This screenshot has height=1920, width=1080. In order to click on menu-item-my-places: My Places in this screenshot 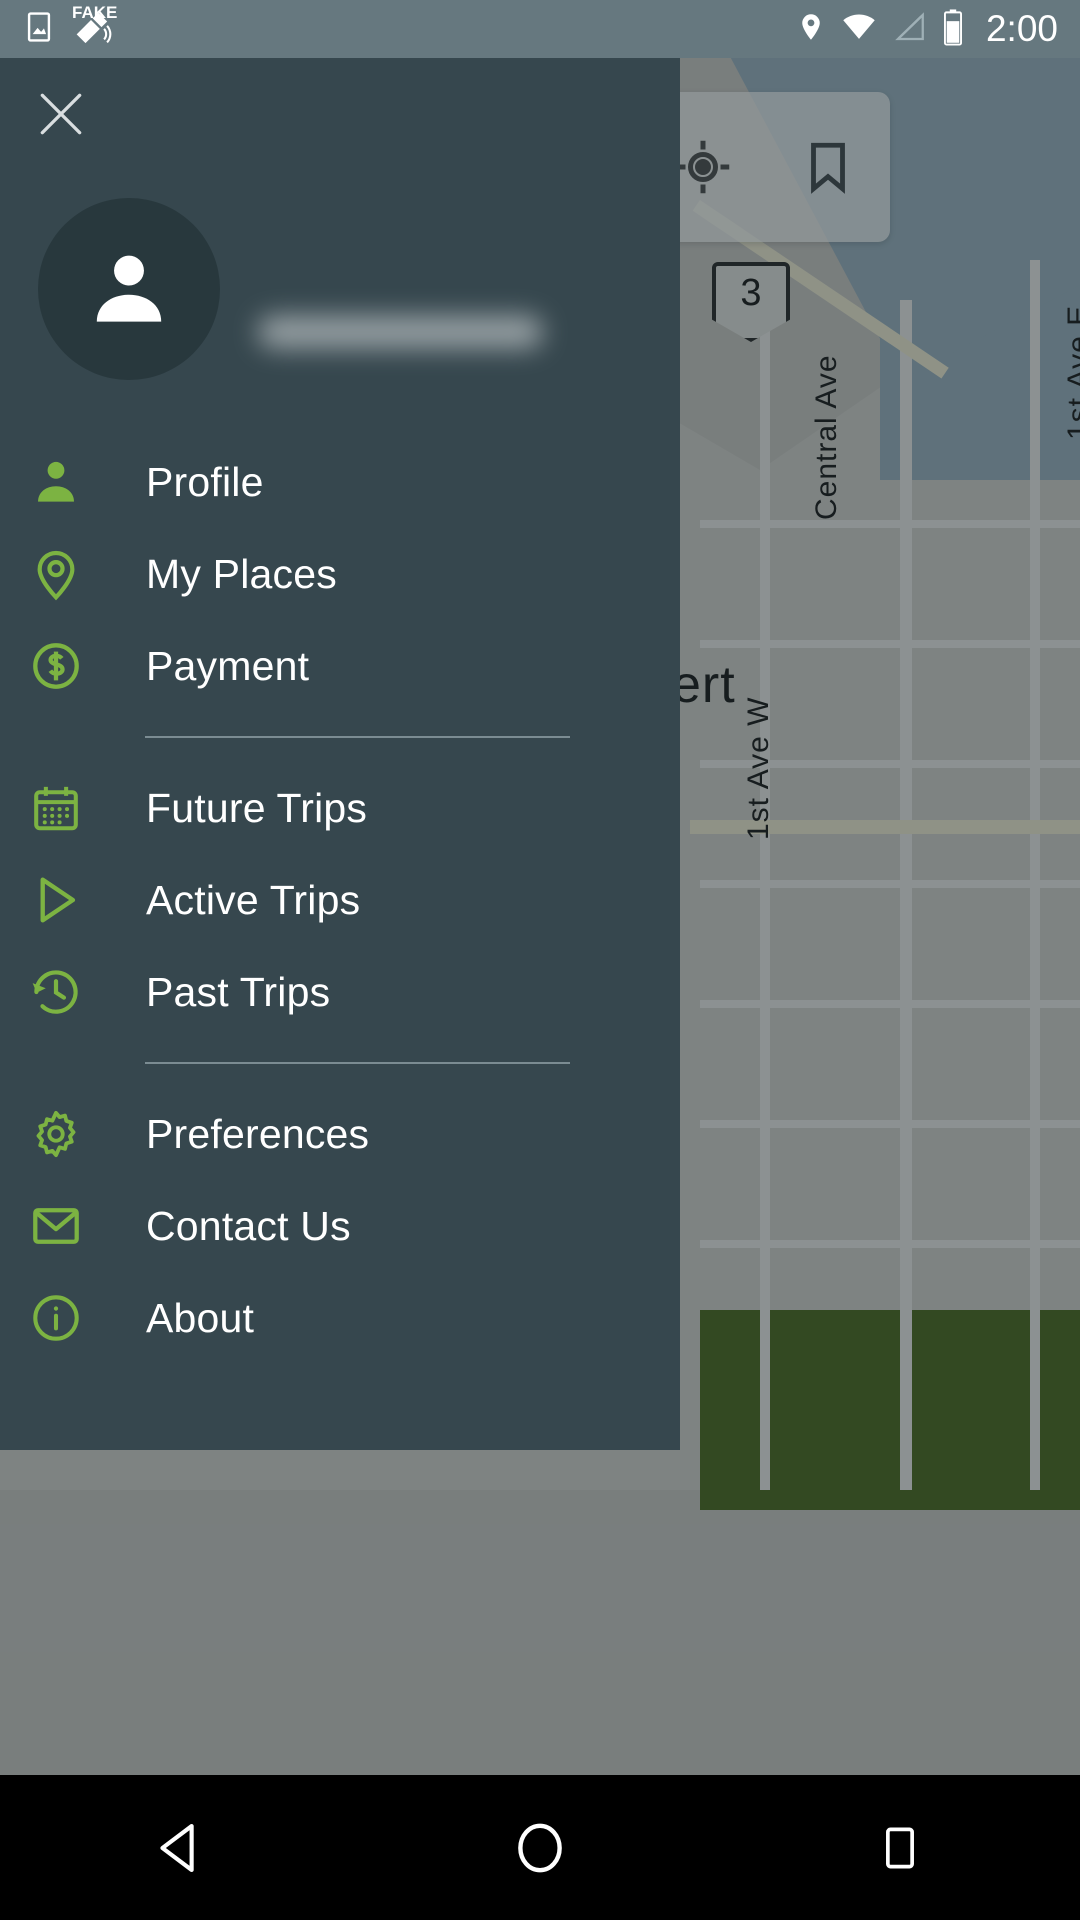, I will do `click(340, 574)`.